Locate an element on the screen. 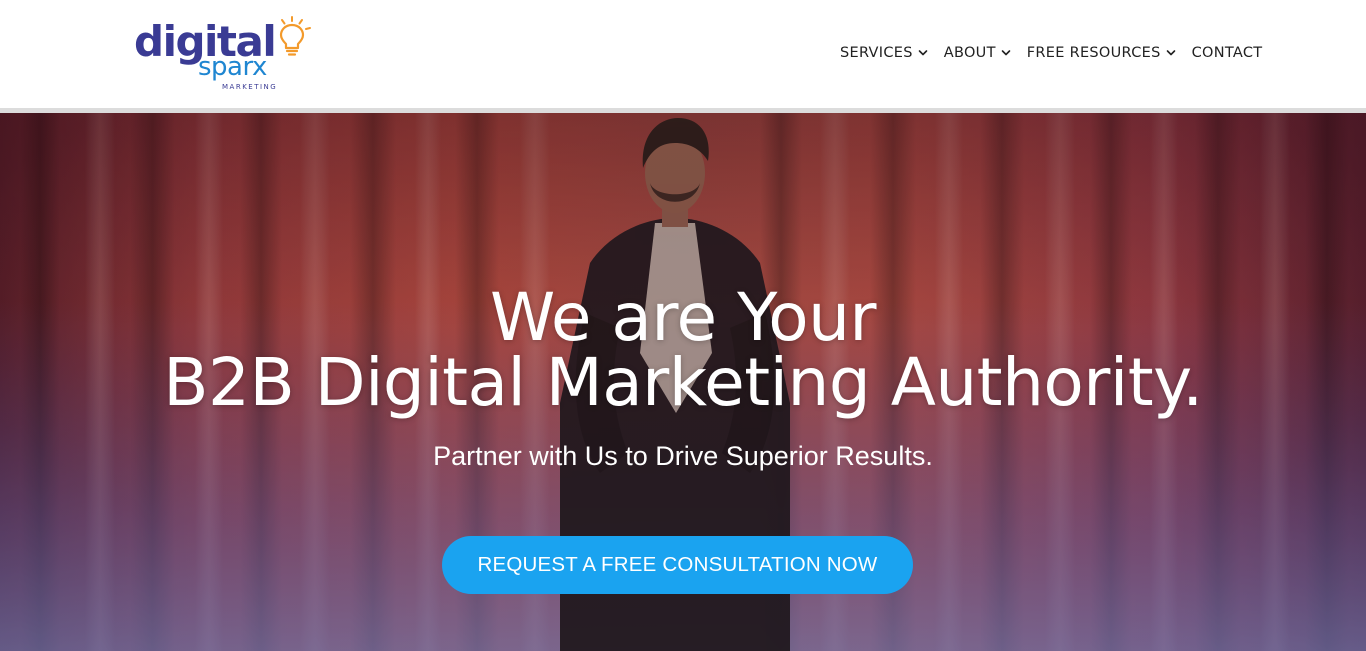 This screenshot has height=651, width=1366. nav-item-services: SERVICES is located at coordinates (884, 53).